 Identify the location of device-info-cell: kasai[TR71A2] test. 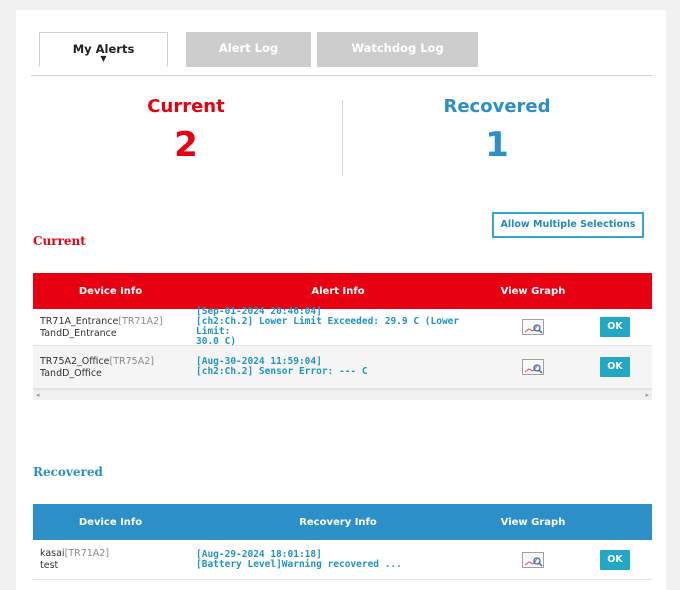
(110, 559).